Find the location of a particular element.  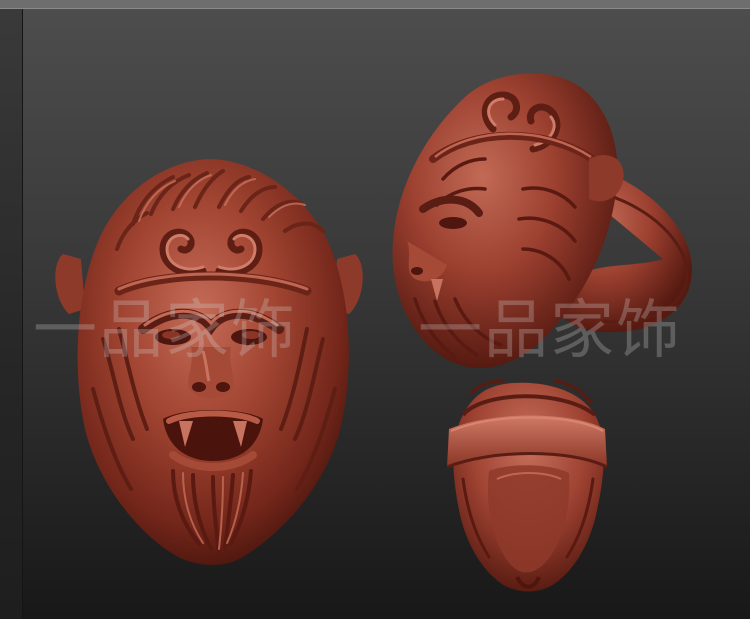

monkey-ring-back-view is located at coordinates (527, 485).